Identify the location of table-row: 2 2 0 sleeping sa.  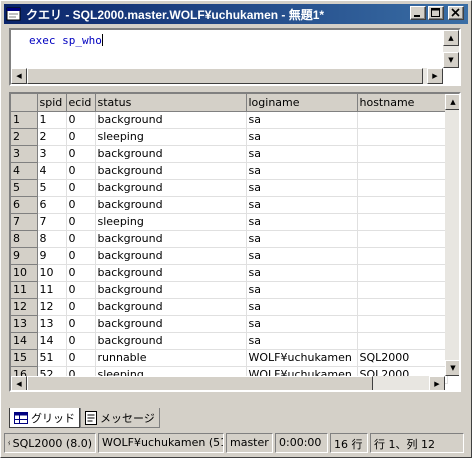
(229, 137).